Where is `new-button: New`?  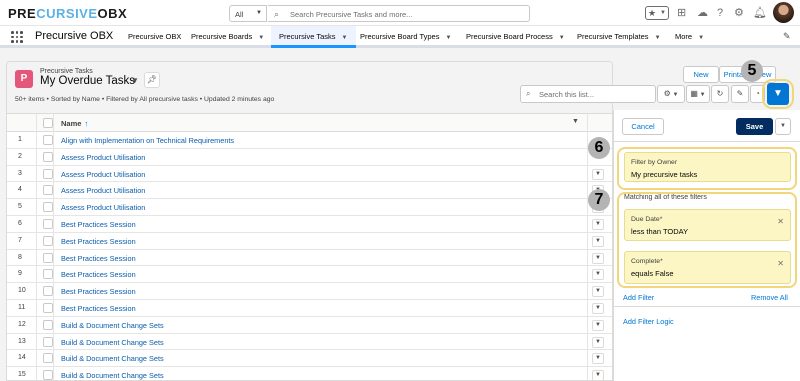 new-button: New is located at coordinates (701, 74).